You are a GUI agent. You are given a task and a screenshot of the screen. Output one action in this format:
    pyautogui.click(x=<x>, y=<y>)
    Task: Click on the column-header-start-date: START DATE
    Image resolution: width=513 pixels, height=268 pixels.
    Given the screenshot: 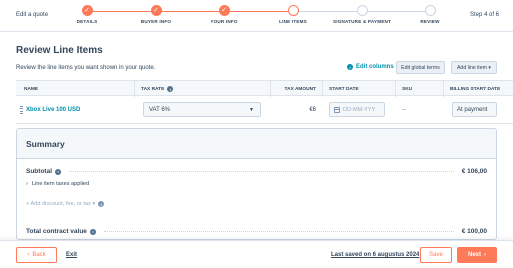 What is the action you would take?
    pyautogui.click(x=358, y=89)
    